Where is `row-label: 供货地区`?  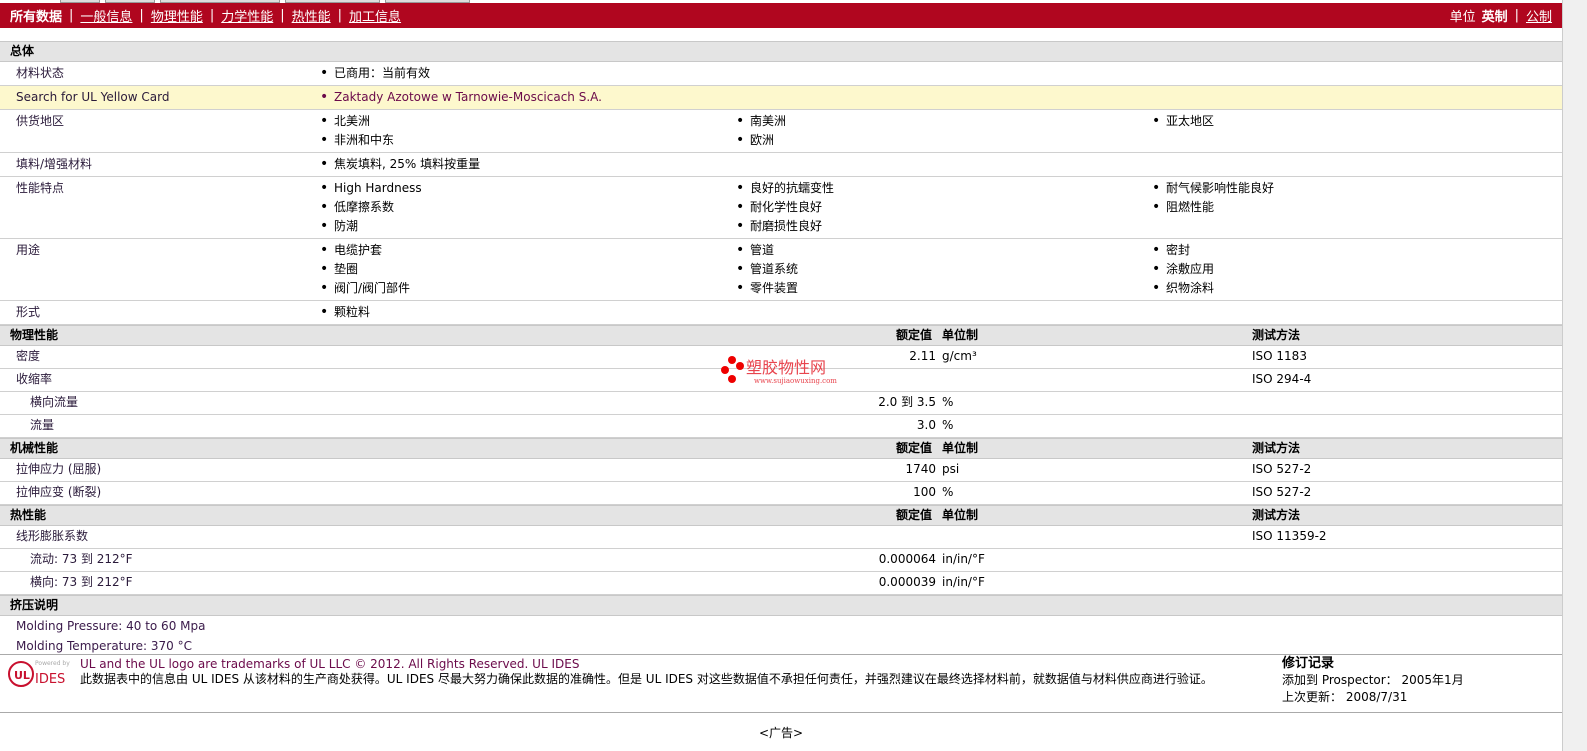 row-label: 供货地区 is located at coordinates (40, 121).